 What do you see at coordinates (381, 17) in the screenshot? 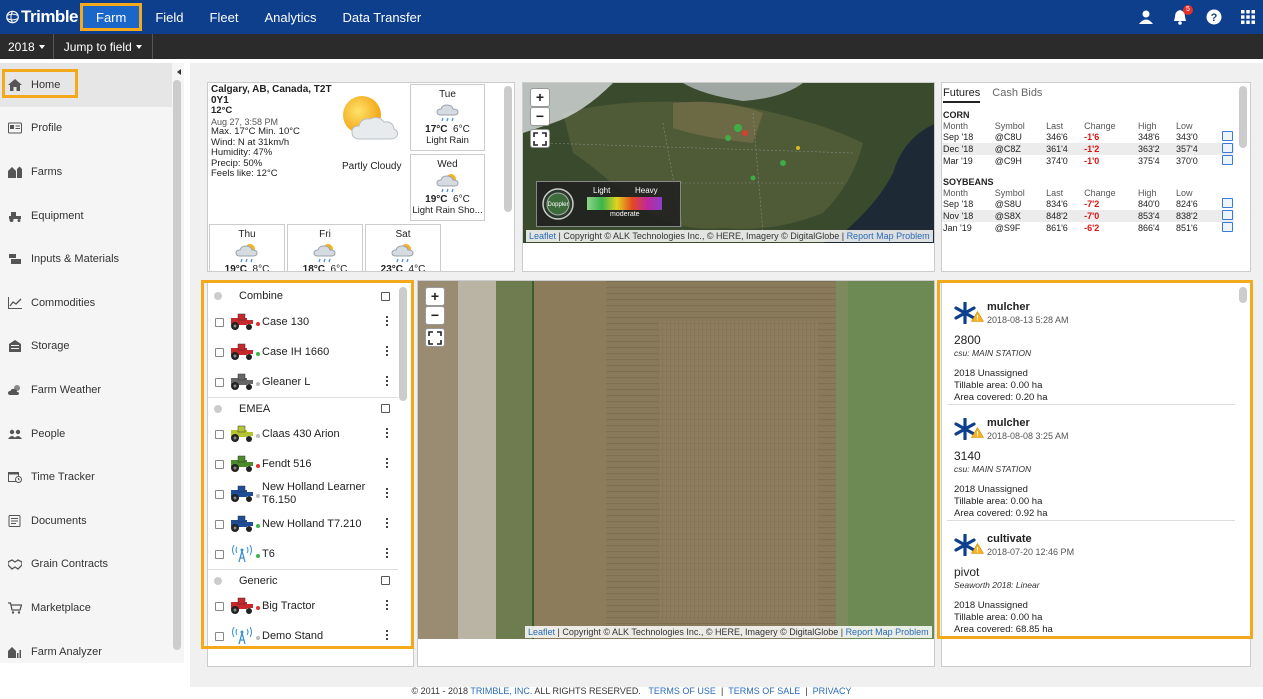
I see `nav-data-transfer: Data Transfer` at bounding box center [381, 17].